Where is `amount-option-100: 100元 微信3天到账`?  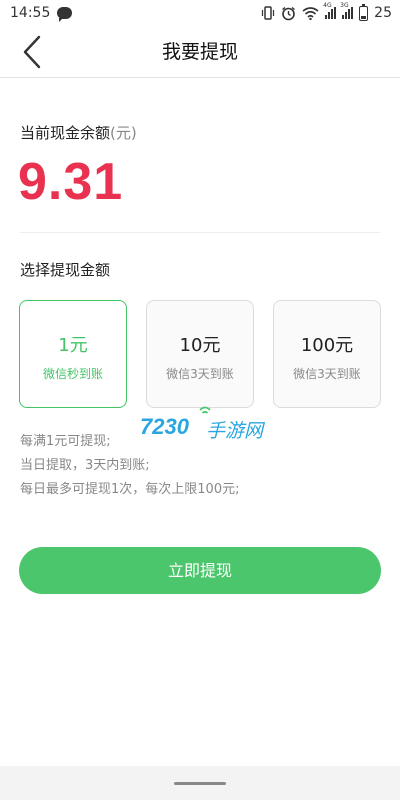
amount-option-100: 100元 微信3天到账 is located at coordinates (327, 354).